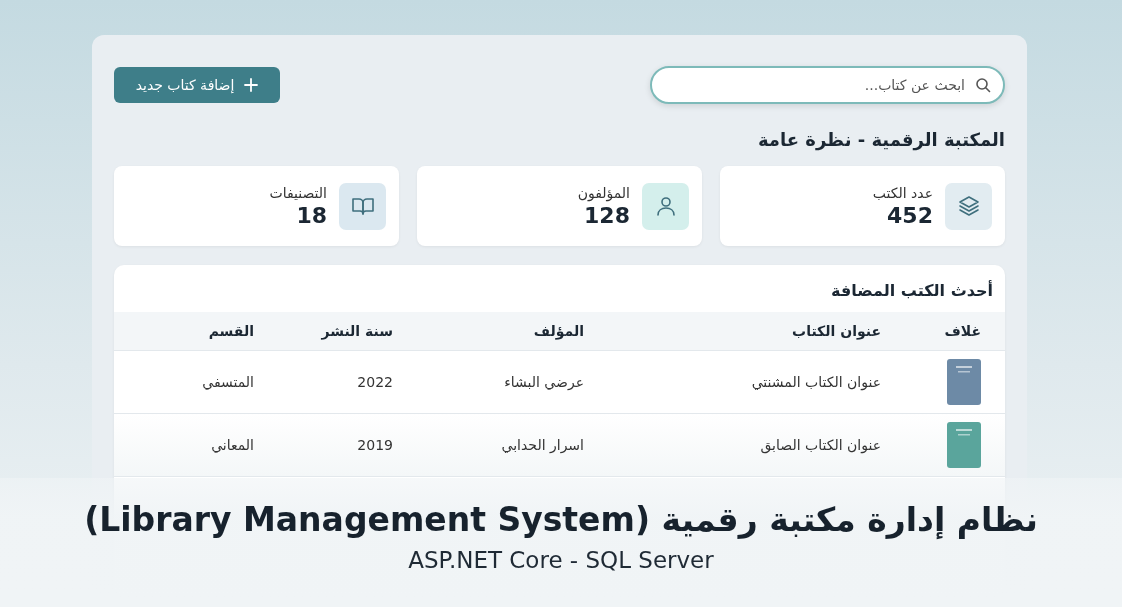 The width and height of the screenshot is (1122, 607). Describe the element at coordinates (542, 445) in the screenshot. I see `table-cell-text: اسرار الحدابي` at that location.